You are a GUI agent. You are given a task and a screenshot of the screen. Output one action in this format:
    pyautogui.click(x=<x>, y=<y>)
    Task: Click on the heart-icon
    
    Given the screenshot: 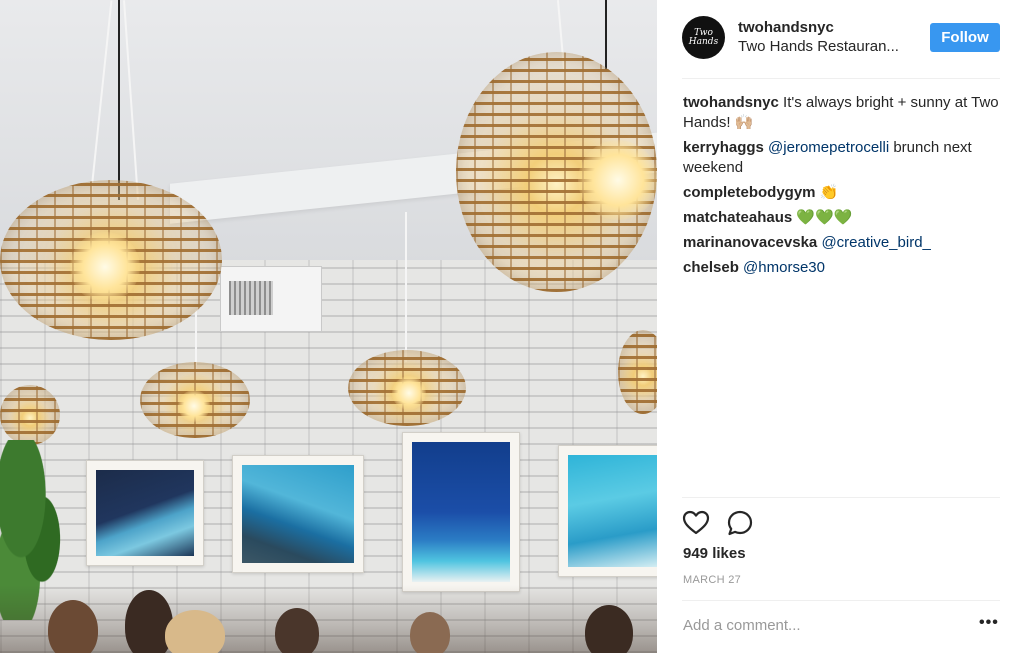 What is the action you would take?
    pyautogui.click(x=696, y=523)
    